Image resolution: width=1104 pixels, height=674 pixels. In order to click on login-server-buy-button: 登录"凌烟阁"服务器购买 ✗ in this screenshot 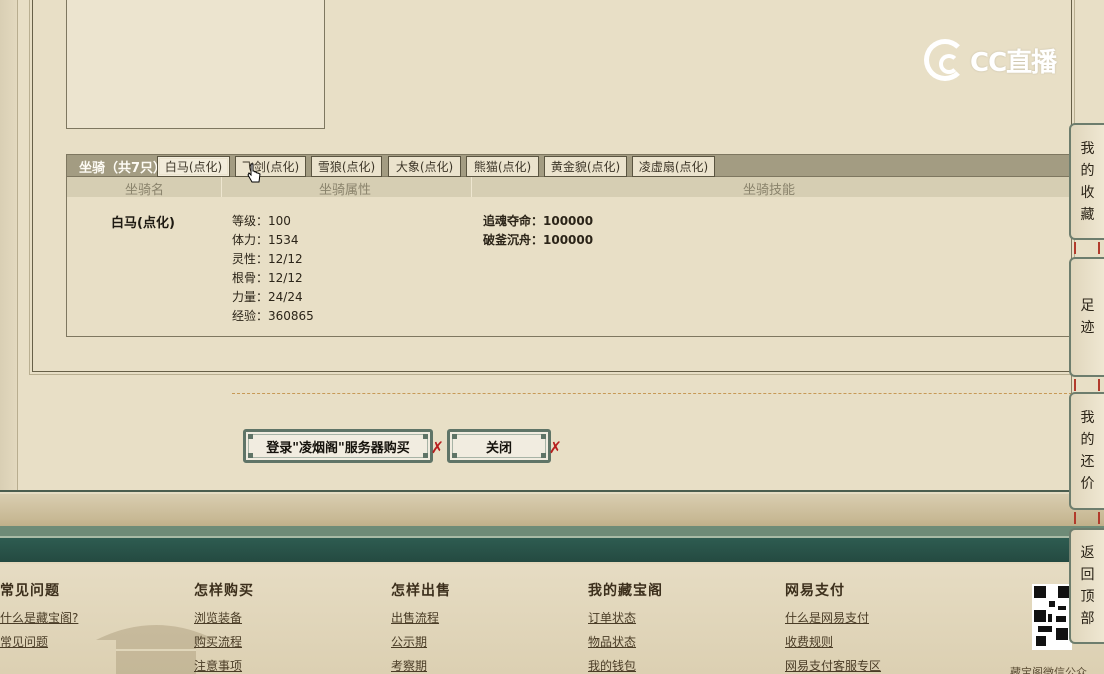, I will do `click(343, 446)`.